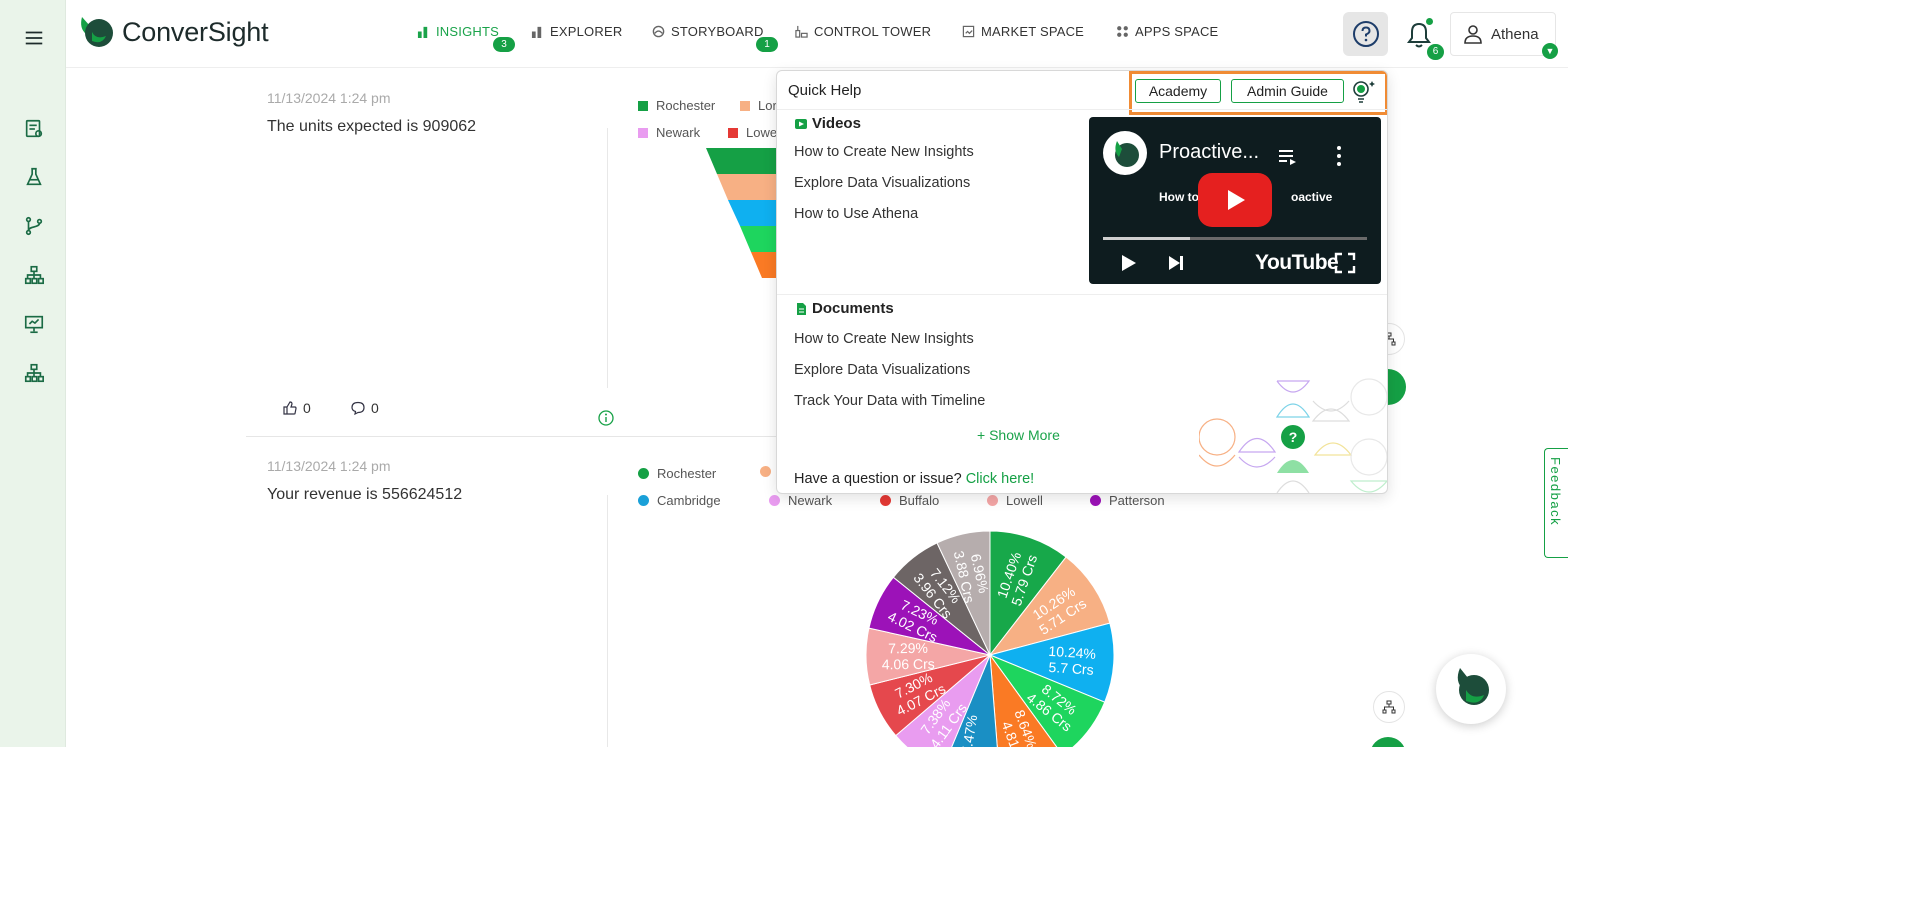 The image size is (1909, 909). What do you see at coordinates (758, 105) in the screenshot?
I see `card-1-legend-item: Lor` at bounding box center [758, 105].